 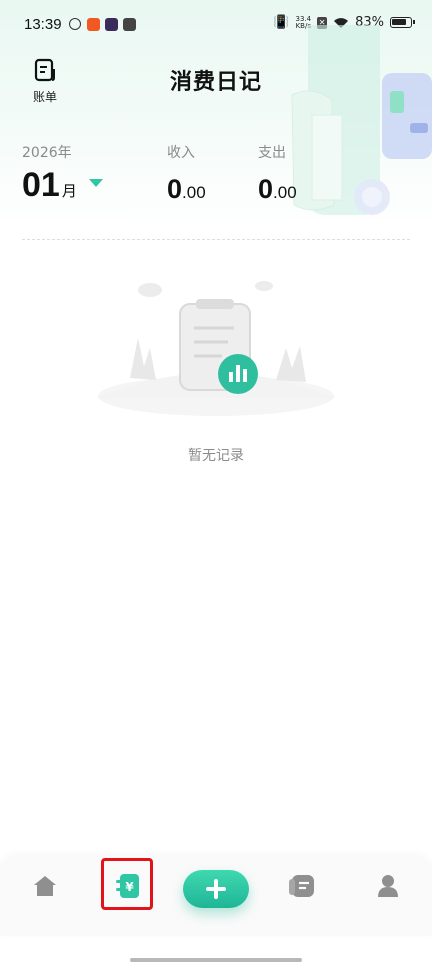 I want to click on chevron-down-icon, so click(x=95, y=182).